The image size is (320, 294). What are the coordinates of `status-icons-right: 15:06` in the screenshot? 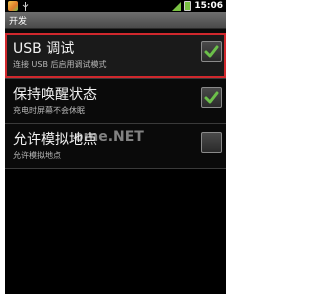 It's located at (197, 6).